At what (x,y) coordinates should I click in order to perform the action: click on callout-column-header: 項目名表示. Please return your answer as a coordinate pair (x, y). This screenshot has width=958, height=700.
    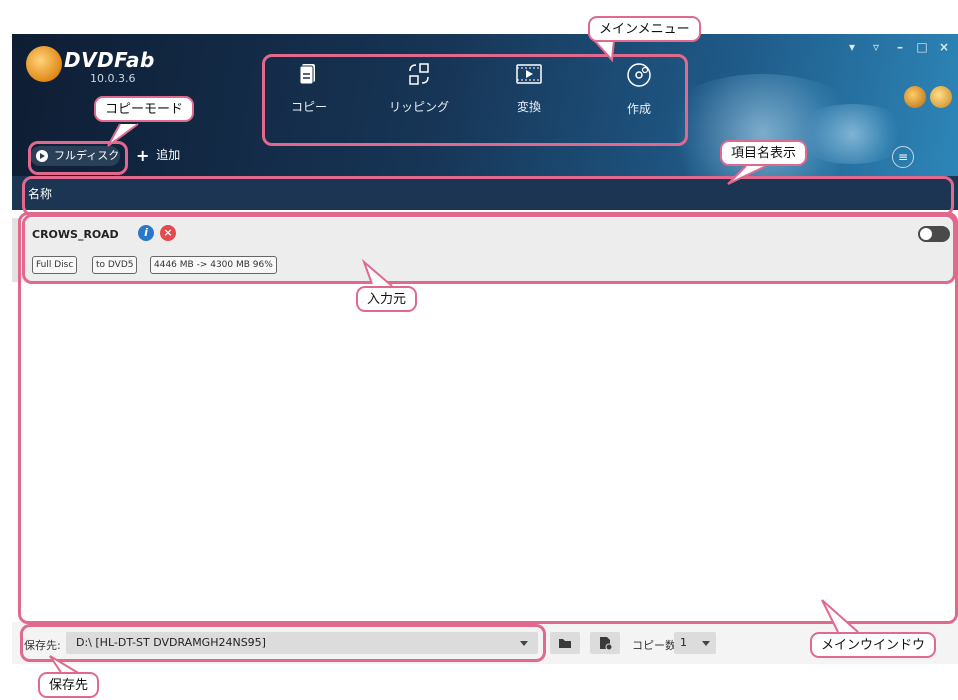
    Looking at the image, I should click on (764, 153).